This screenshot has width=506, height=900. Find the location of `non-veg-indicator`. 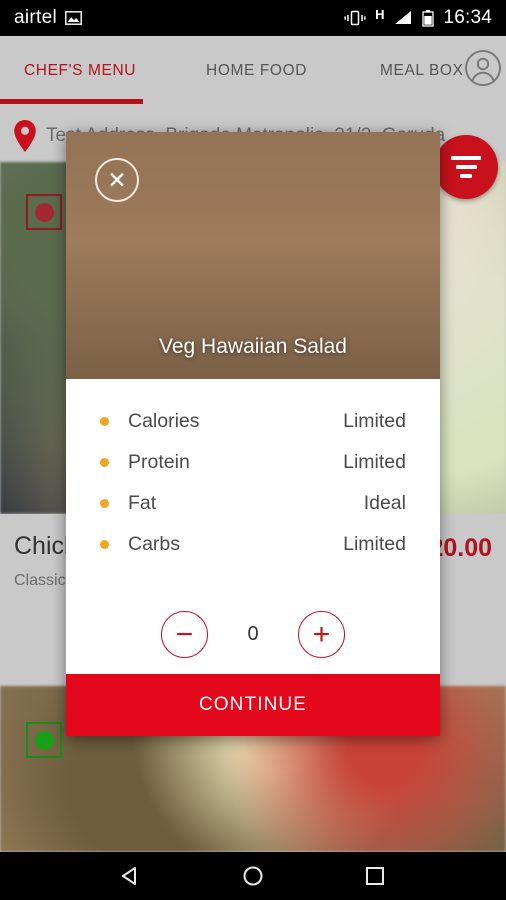

non-veg-indicator is located at coordinates (44, 212).